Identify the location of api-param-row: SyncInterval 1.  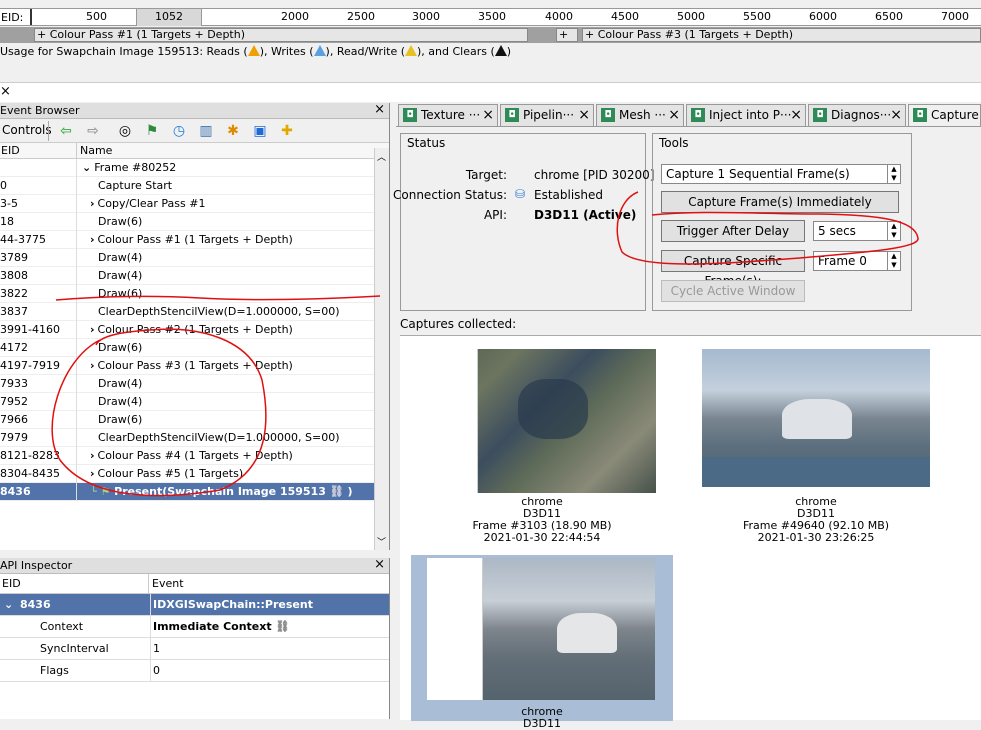
(194, 649).